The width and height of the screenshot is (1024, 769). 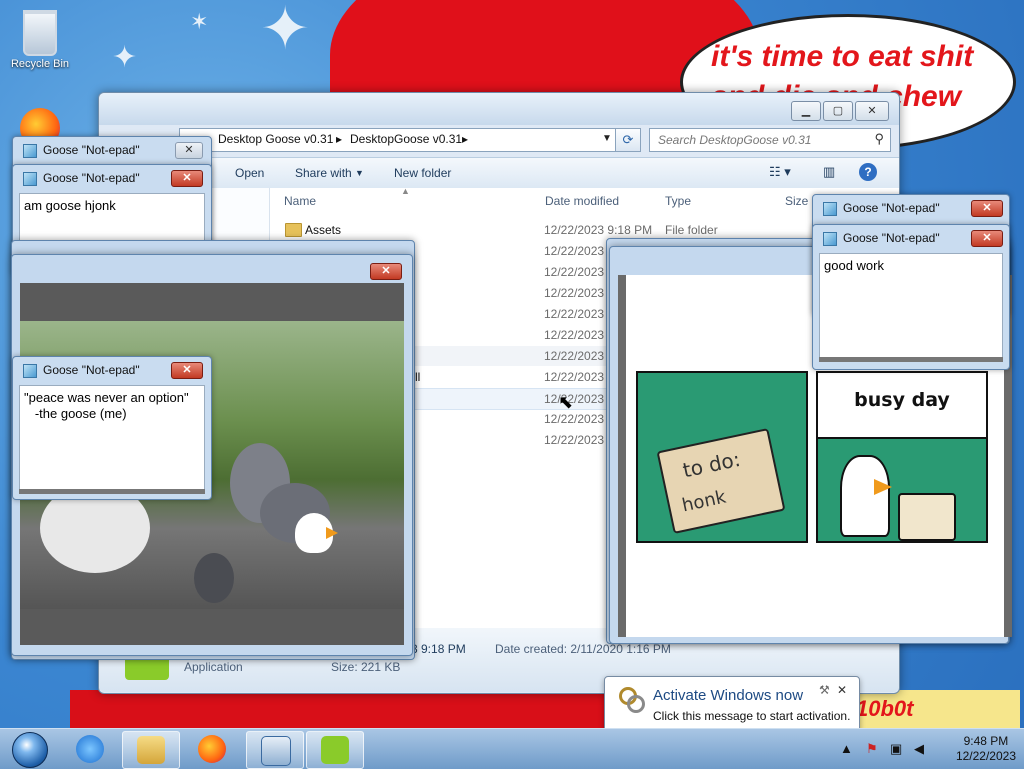 I want to click on file-row: Assets 12/22/2023 9:18 PM File folder, so click(x=589, y=230).